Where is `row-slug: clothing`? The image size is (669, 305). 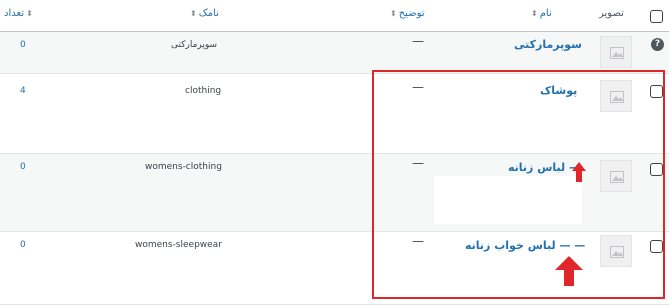 row-slug: clothing is located at coordinates (203, 91).